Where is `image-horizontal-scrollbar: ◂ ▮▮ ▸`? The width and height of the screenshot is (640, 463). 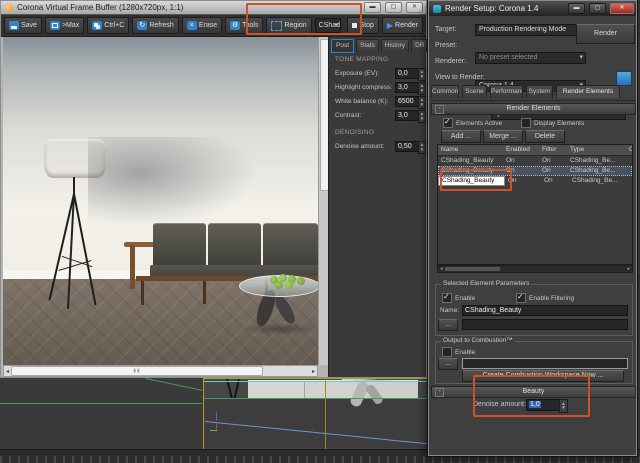
image-horizontal-scrollbar: ◂ ▮▮ ▸ is located at coordinates (160, 371).